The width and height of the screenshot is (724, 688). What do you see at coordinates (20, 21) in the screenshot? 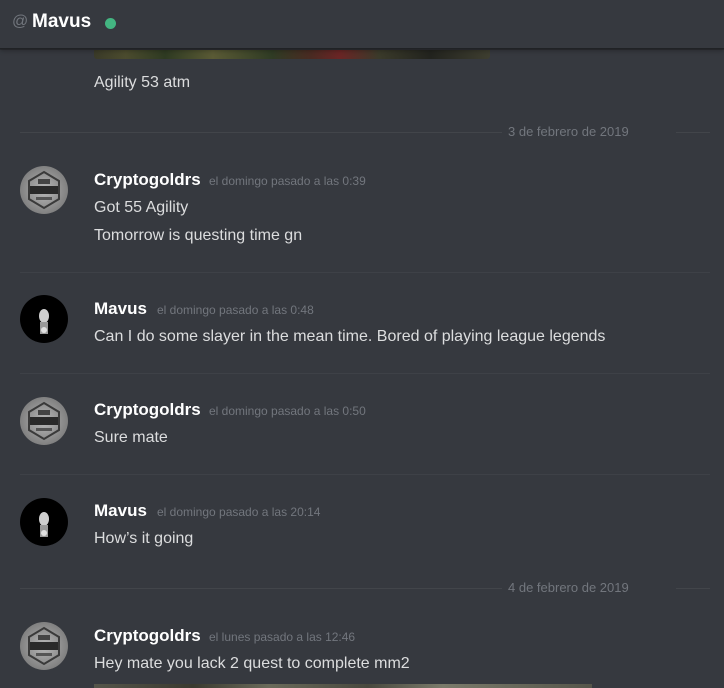
I see `at-icon: @` at bounding box center [20, 21].